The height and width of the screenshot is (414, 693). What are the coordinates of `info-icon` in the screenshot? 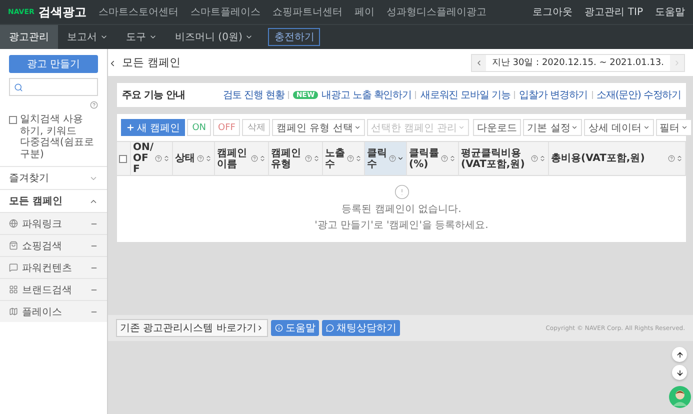 It's located at (279, 328).